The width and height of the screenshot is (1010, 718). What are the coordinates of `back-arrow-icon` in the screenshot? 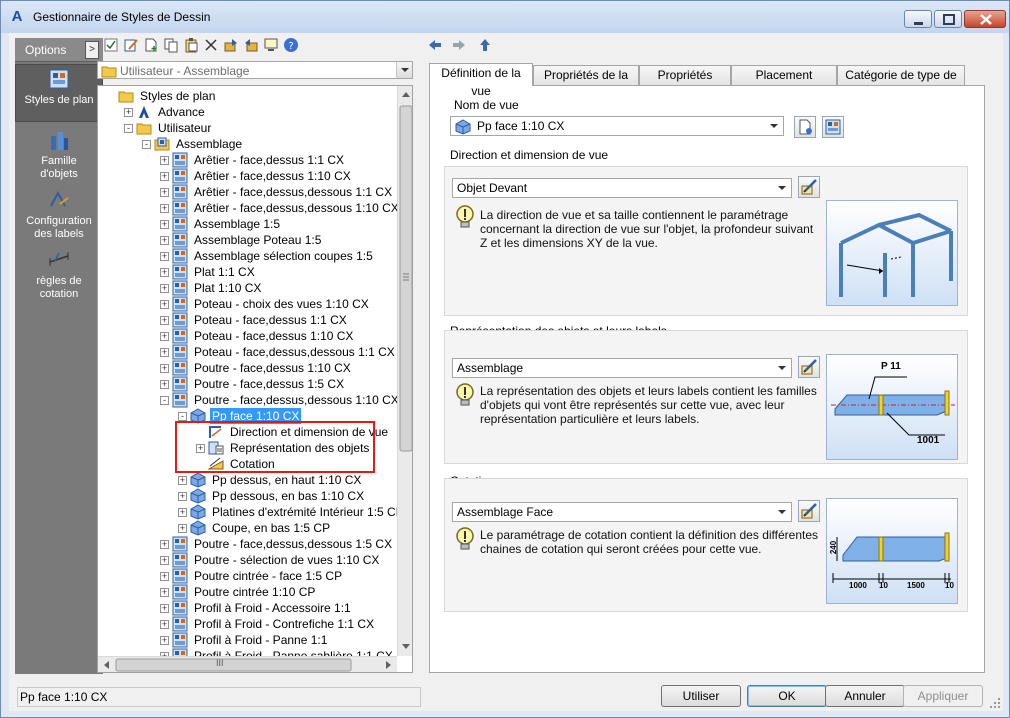 It's located at (435, 45).